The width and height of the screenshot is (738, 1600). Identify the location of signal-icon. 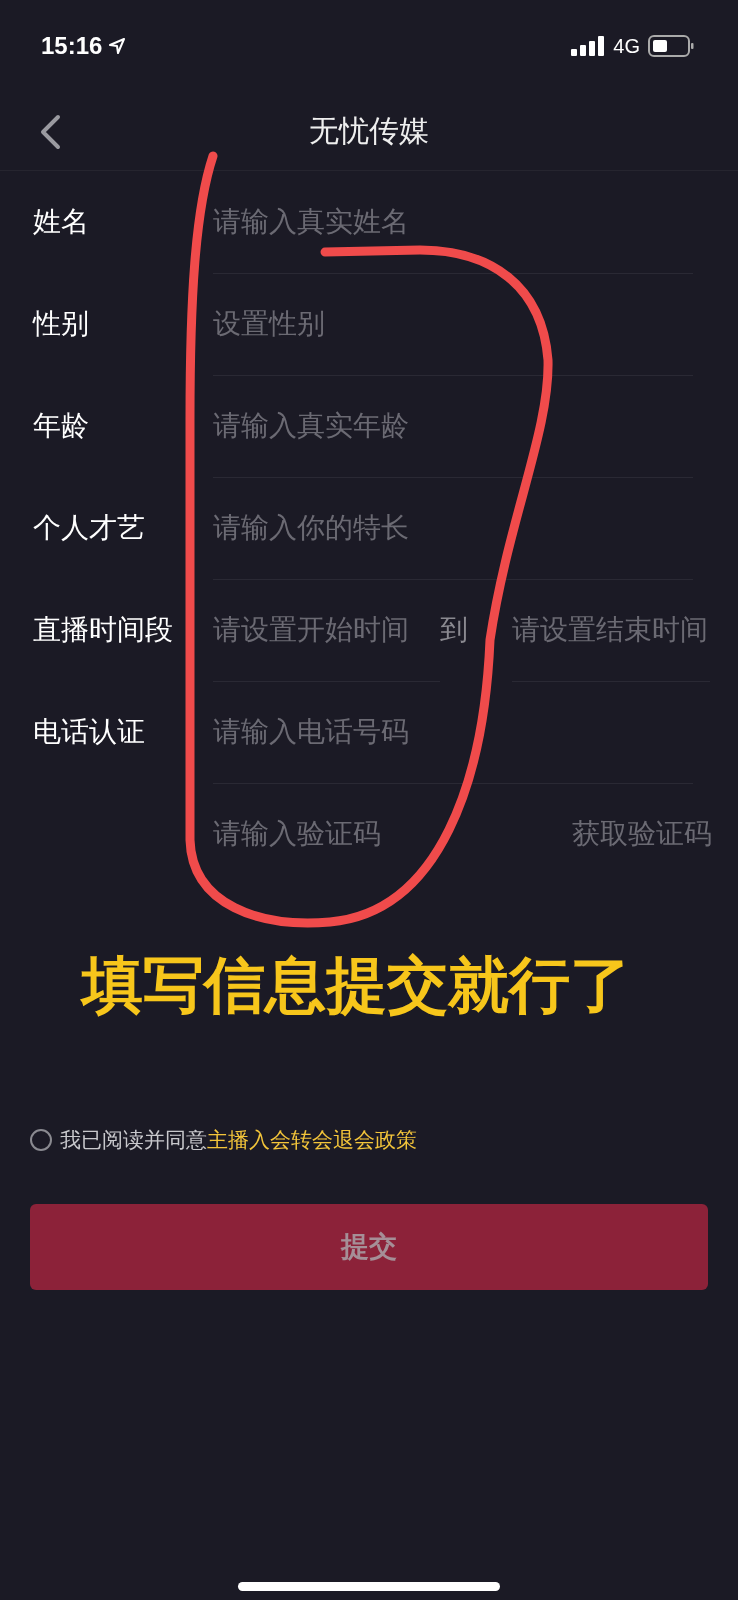
(588, 46).